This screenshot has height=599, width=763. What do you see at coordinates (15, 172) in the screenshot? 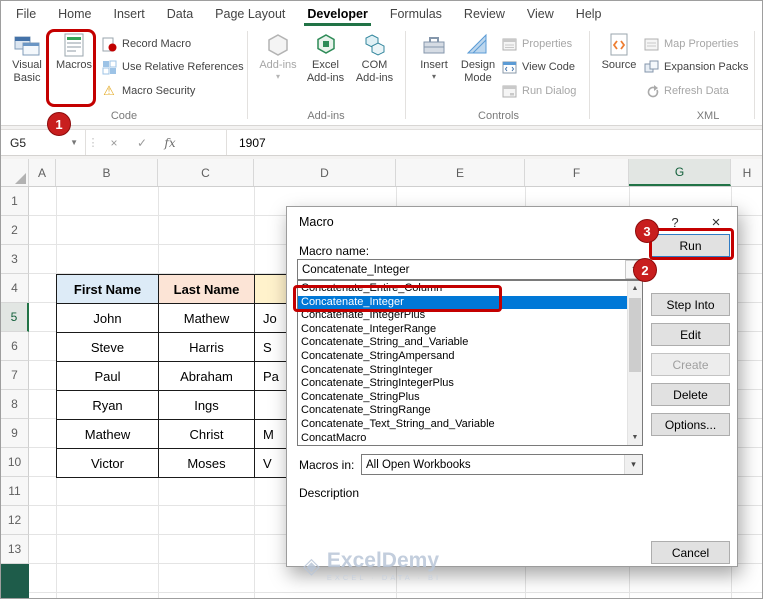
I see `select-all-corner` at bounding box center [15, 172].